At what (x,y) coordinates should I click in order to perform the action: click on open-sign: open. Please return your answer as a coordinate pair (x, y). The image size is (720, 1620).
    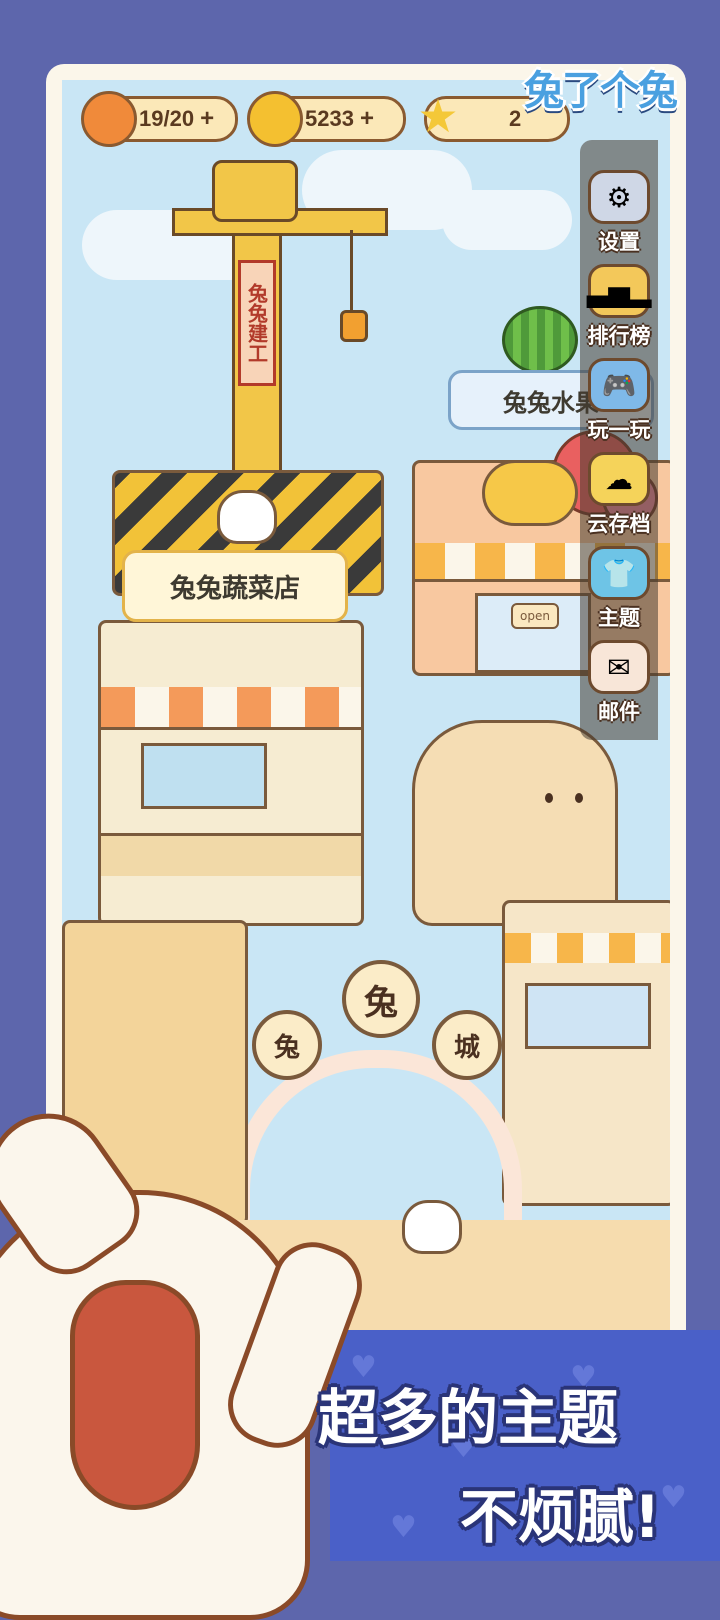
    Looking at the image, I should click on (535, 616).